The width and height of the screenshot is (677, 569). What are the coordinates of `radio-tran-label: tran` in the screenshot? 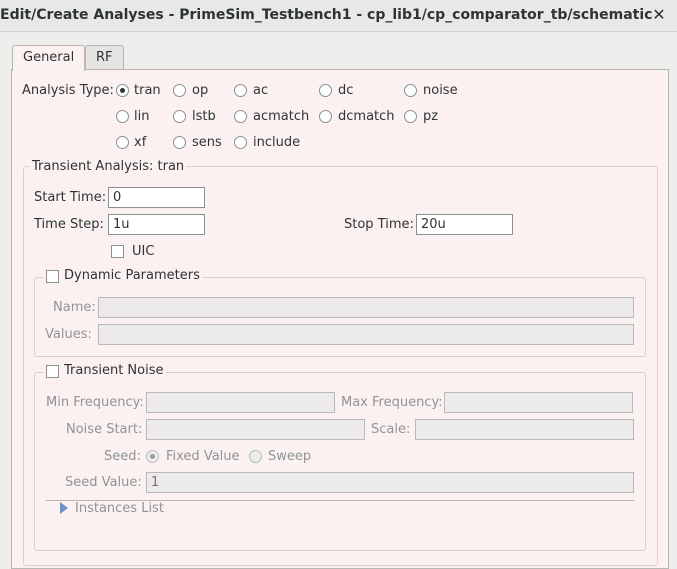 It's located at (147, 90).